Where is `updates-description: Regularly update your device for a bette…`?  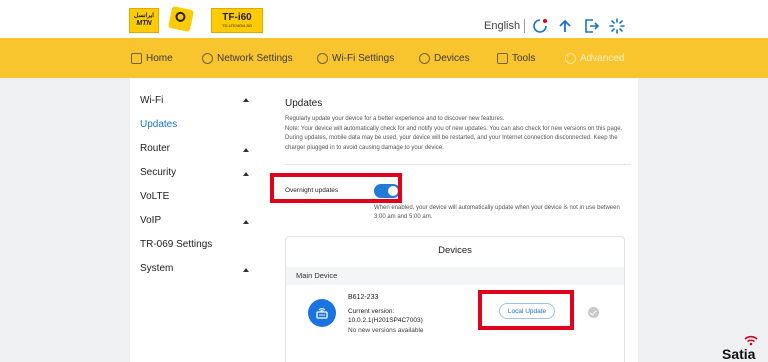 updates-description: Regularly update your device for a bette… is located at coordinates (455, 134).